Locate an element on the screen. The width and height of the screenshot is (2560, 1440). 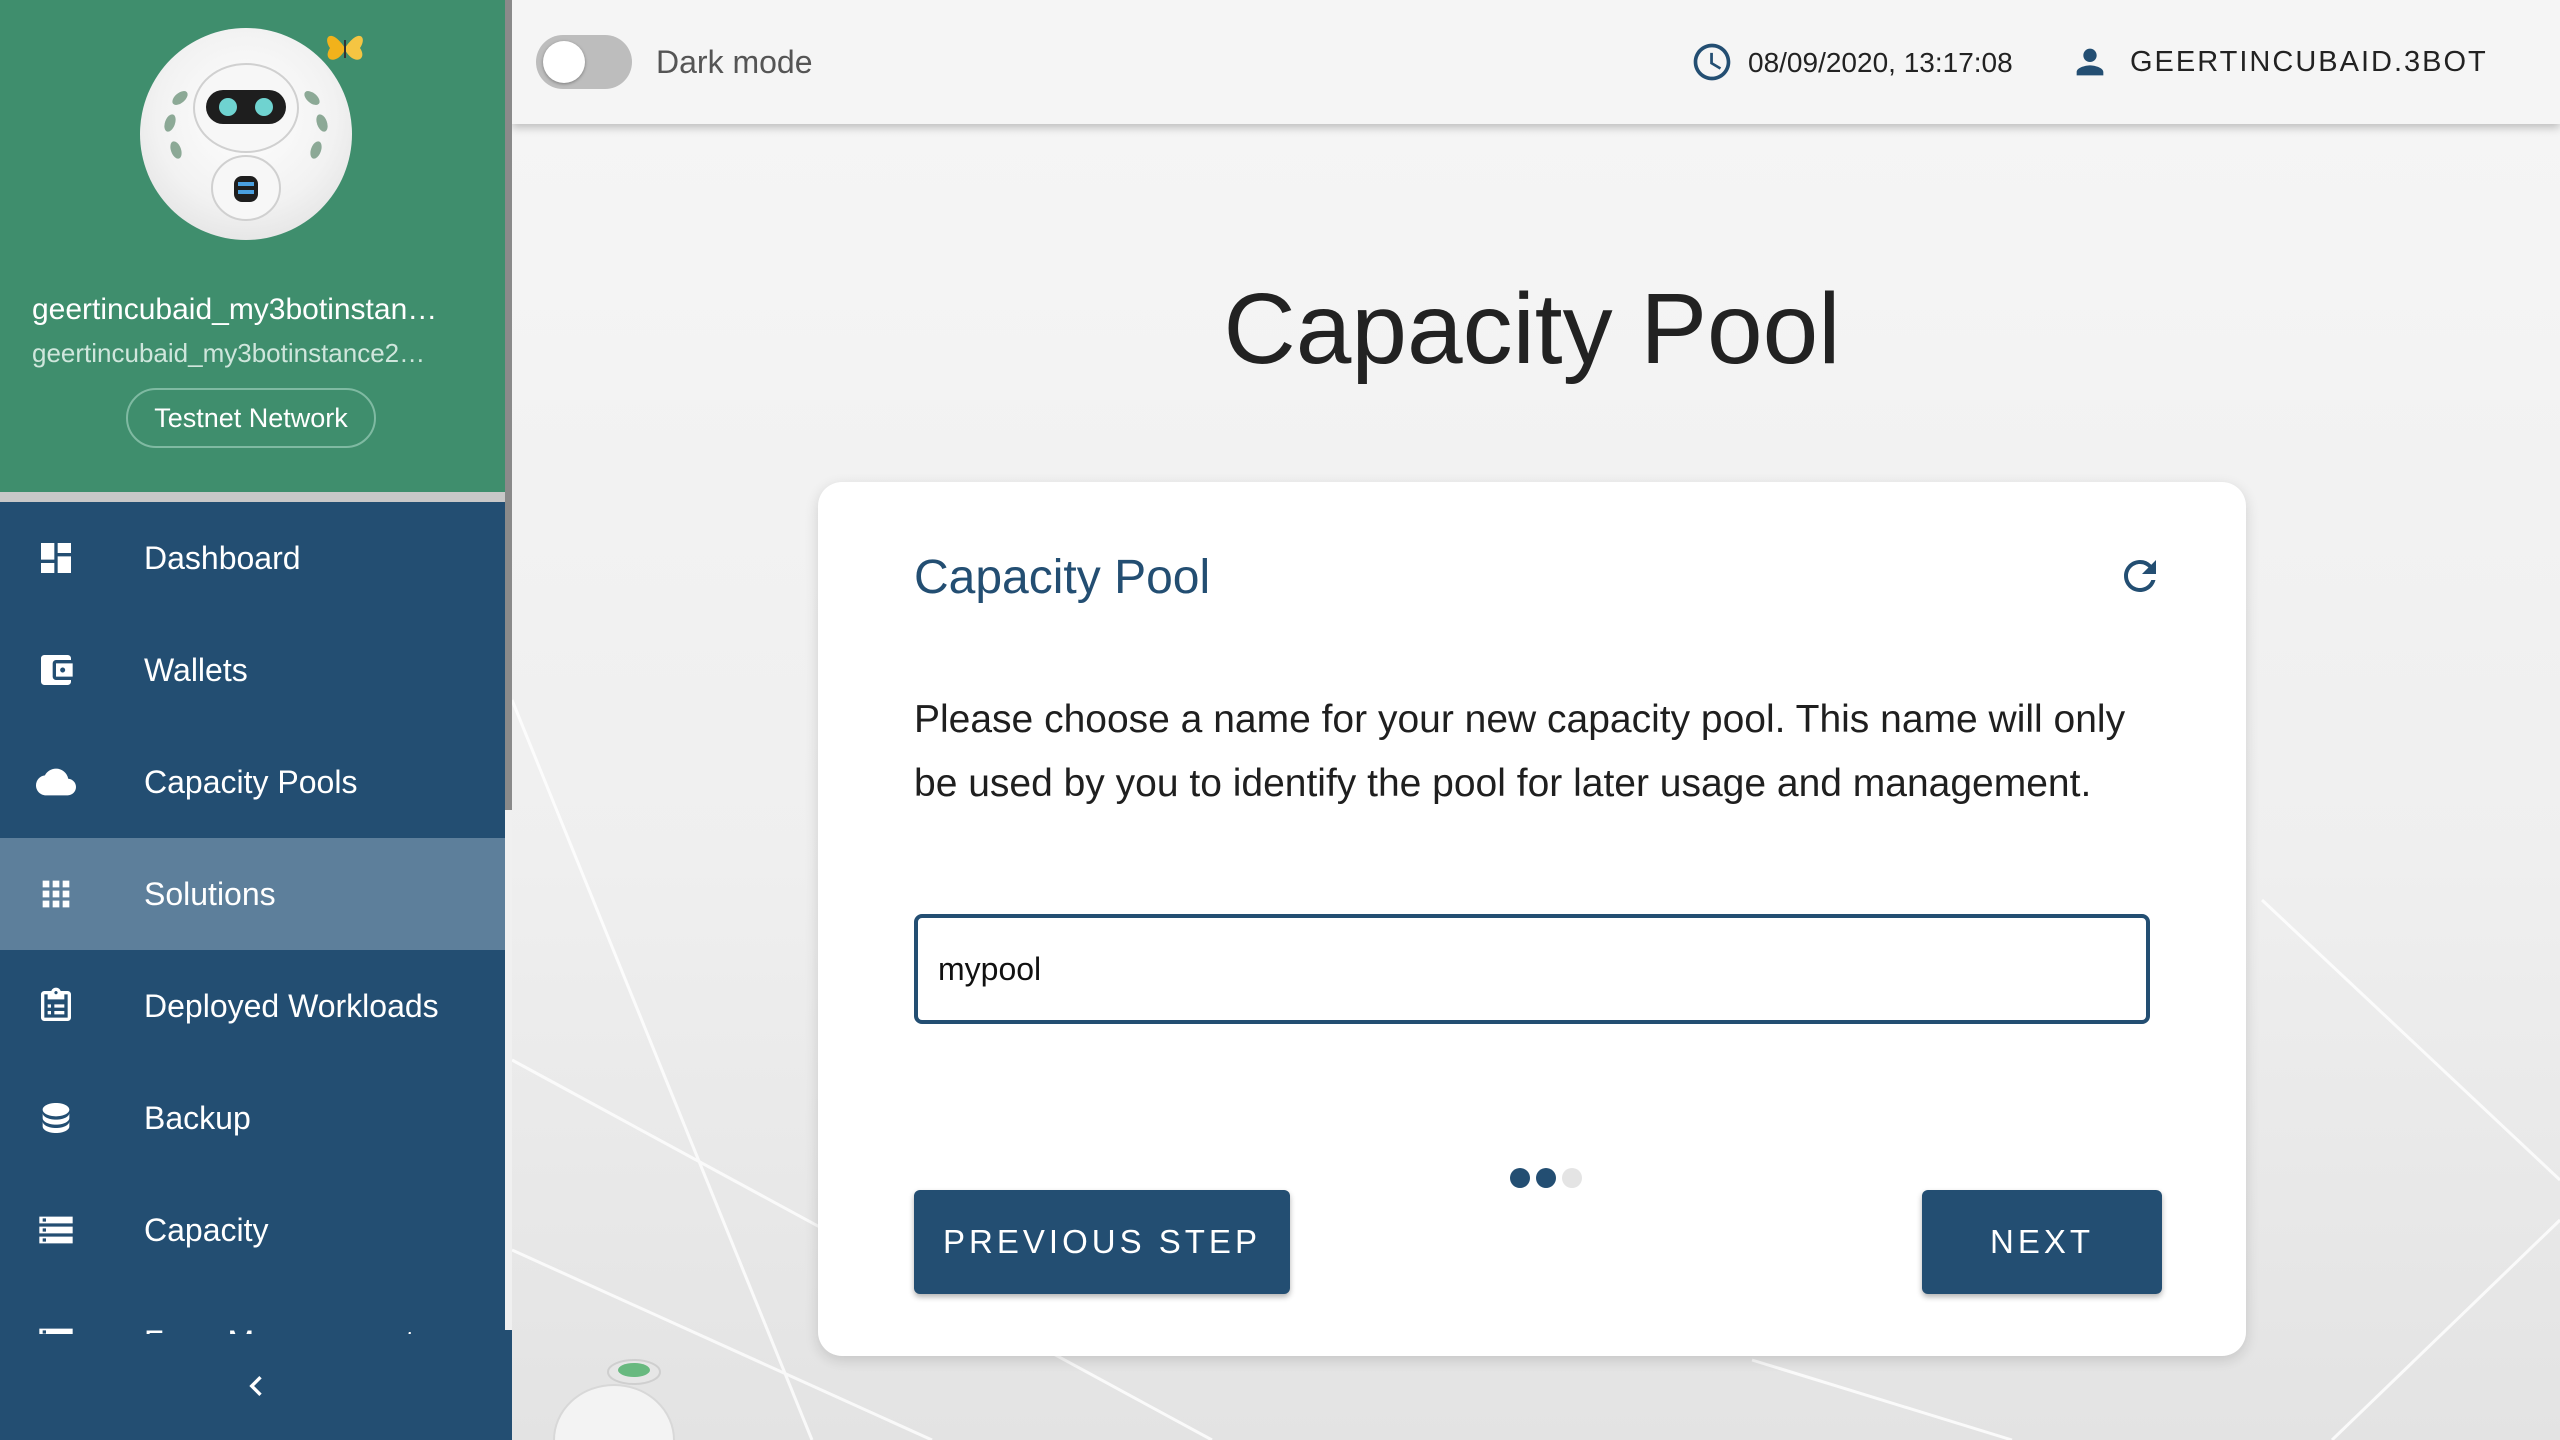
card-title: Capacity Pool is located at coordinates (1062, 577).